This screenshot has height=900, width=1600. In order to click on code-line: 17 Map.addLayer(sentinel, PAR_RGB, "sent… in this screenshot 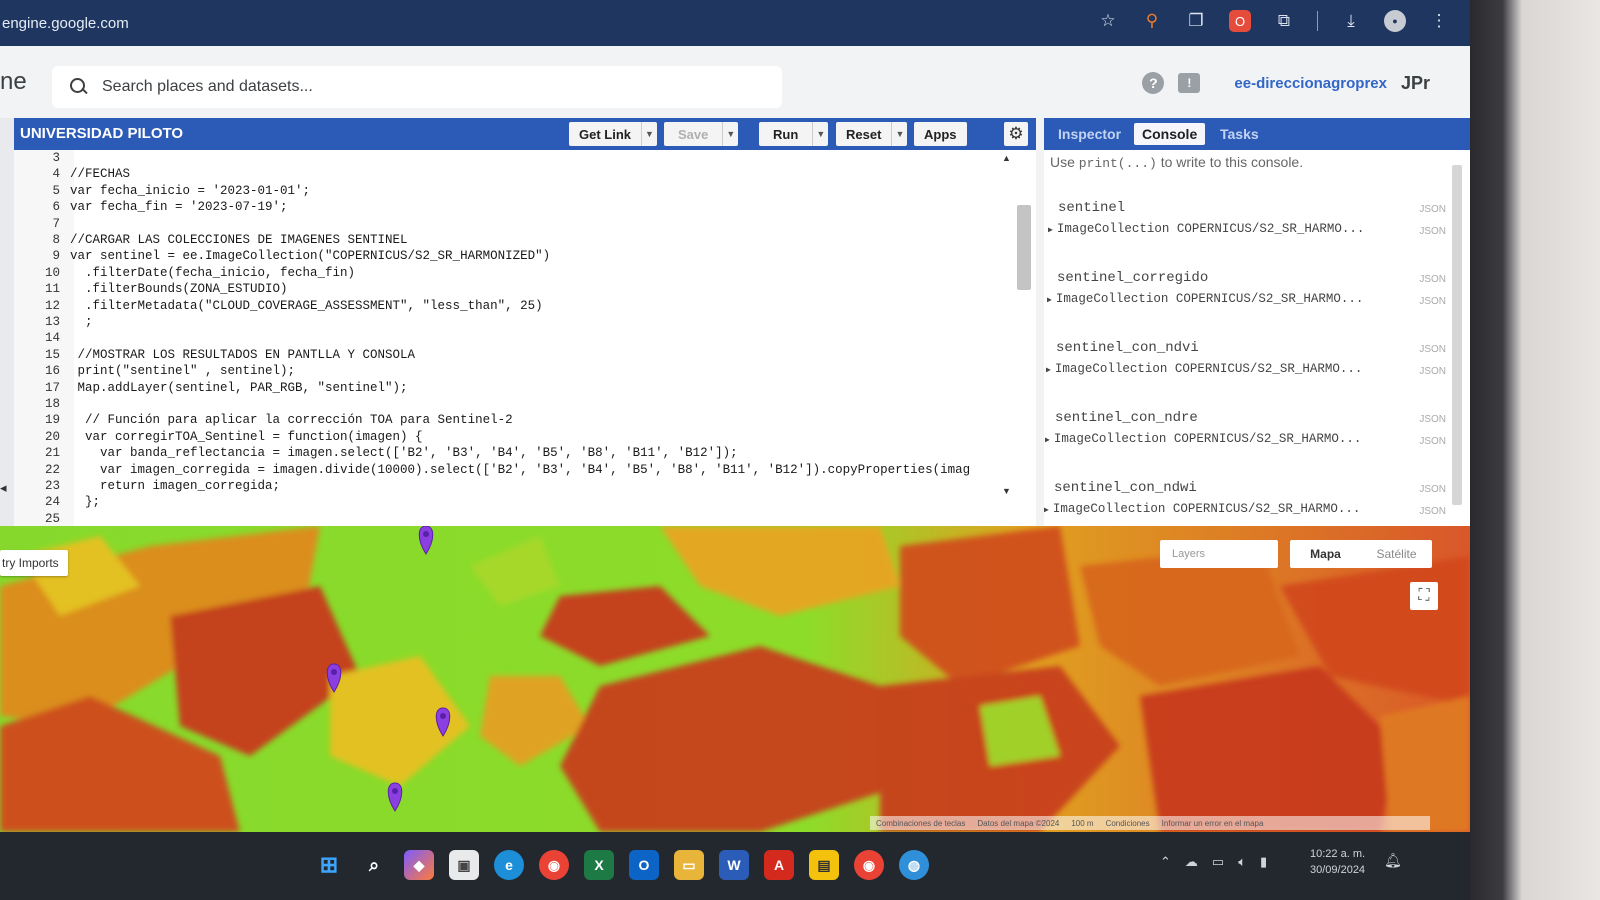, I will do `click(514, 388)`.